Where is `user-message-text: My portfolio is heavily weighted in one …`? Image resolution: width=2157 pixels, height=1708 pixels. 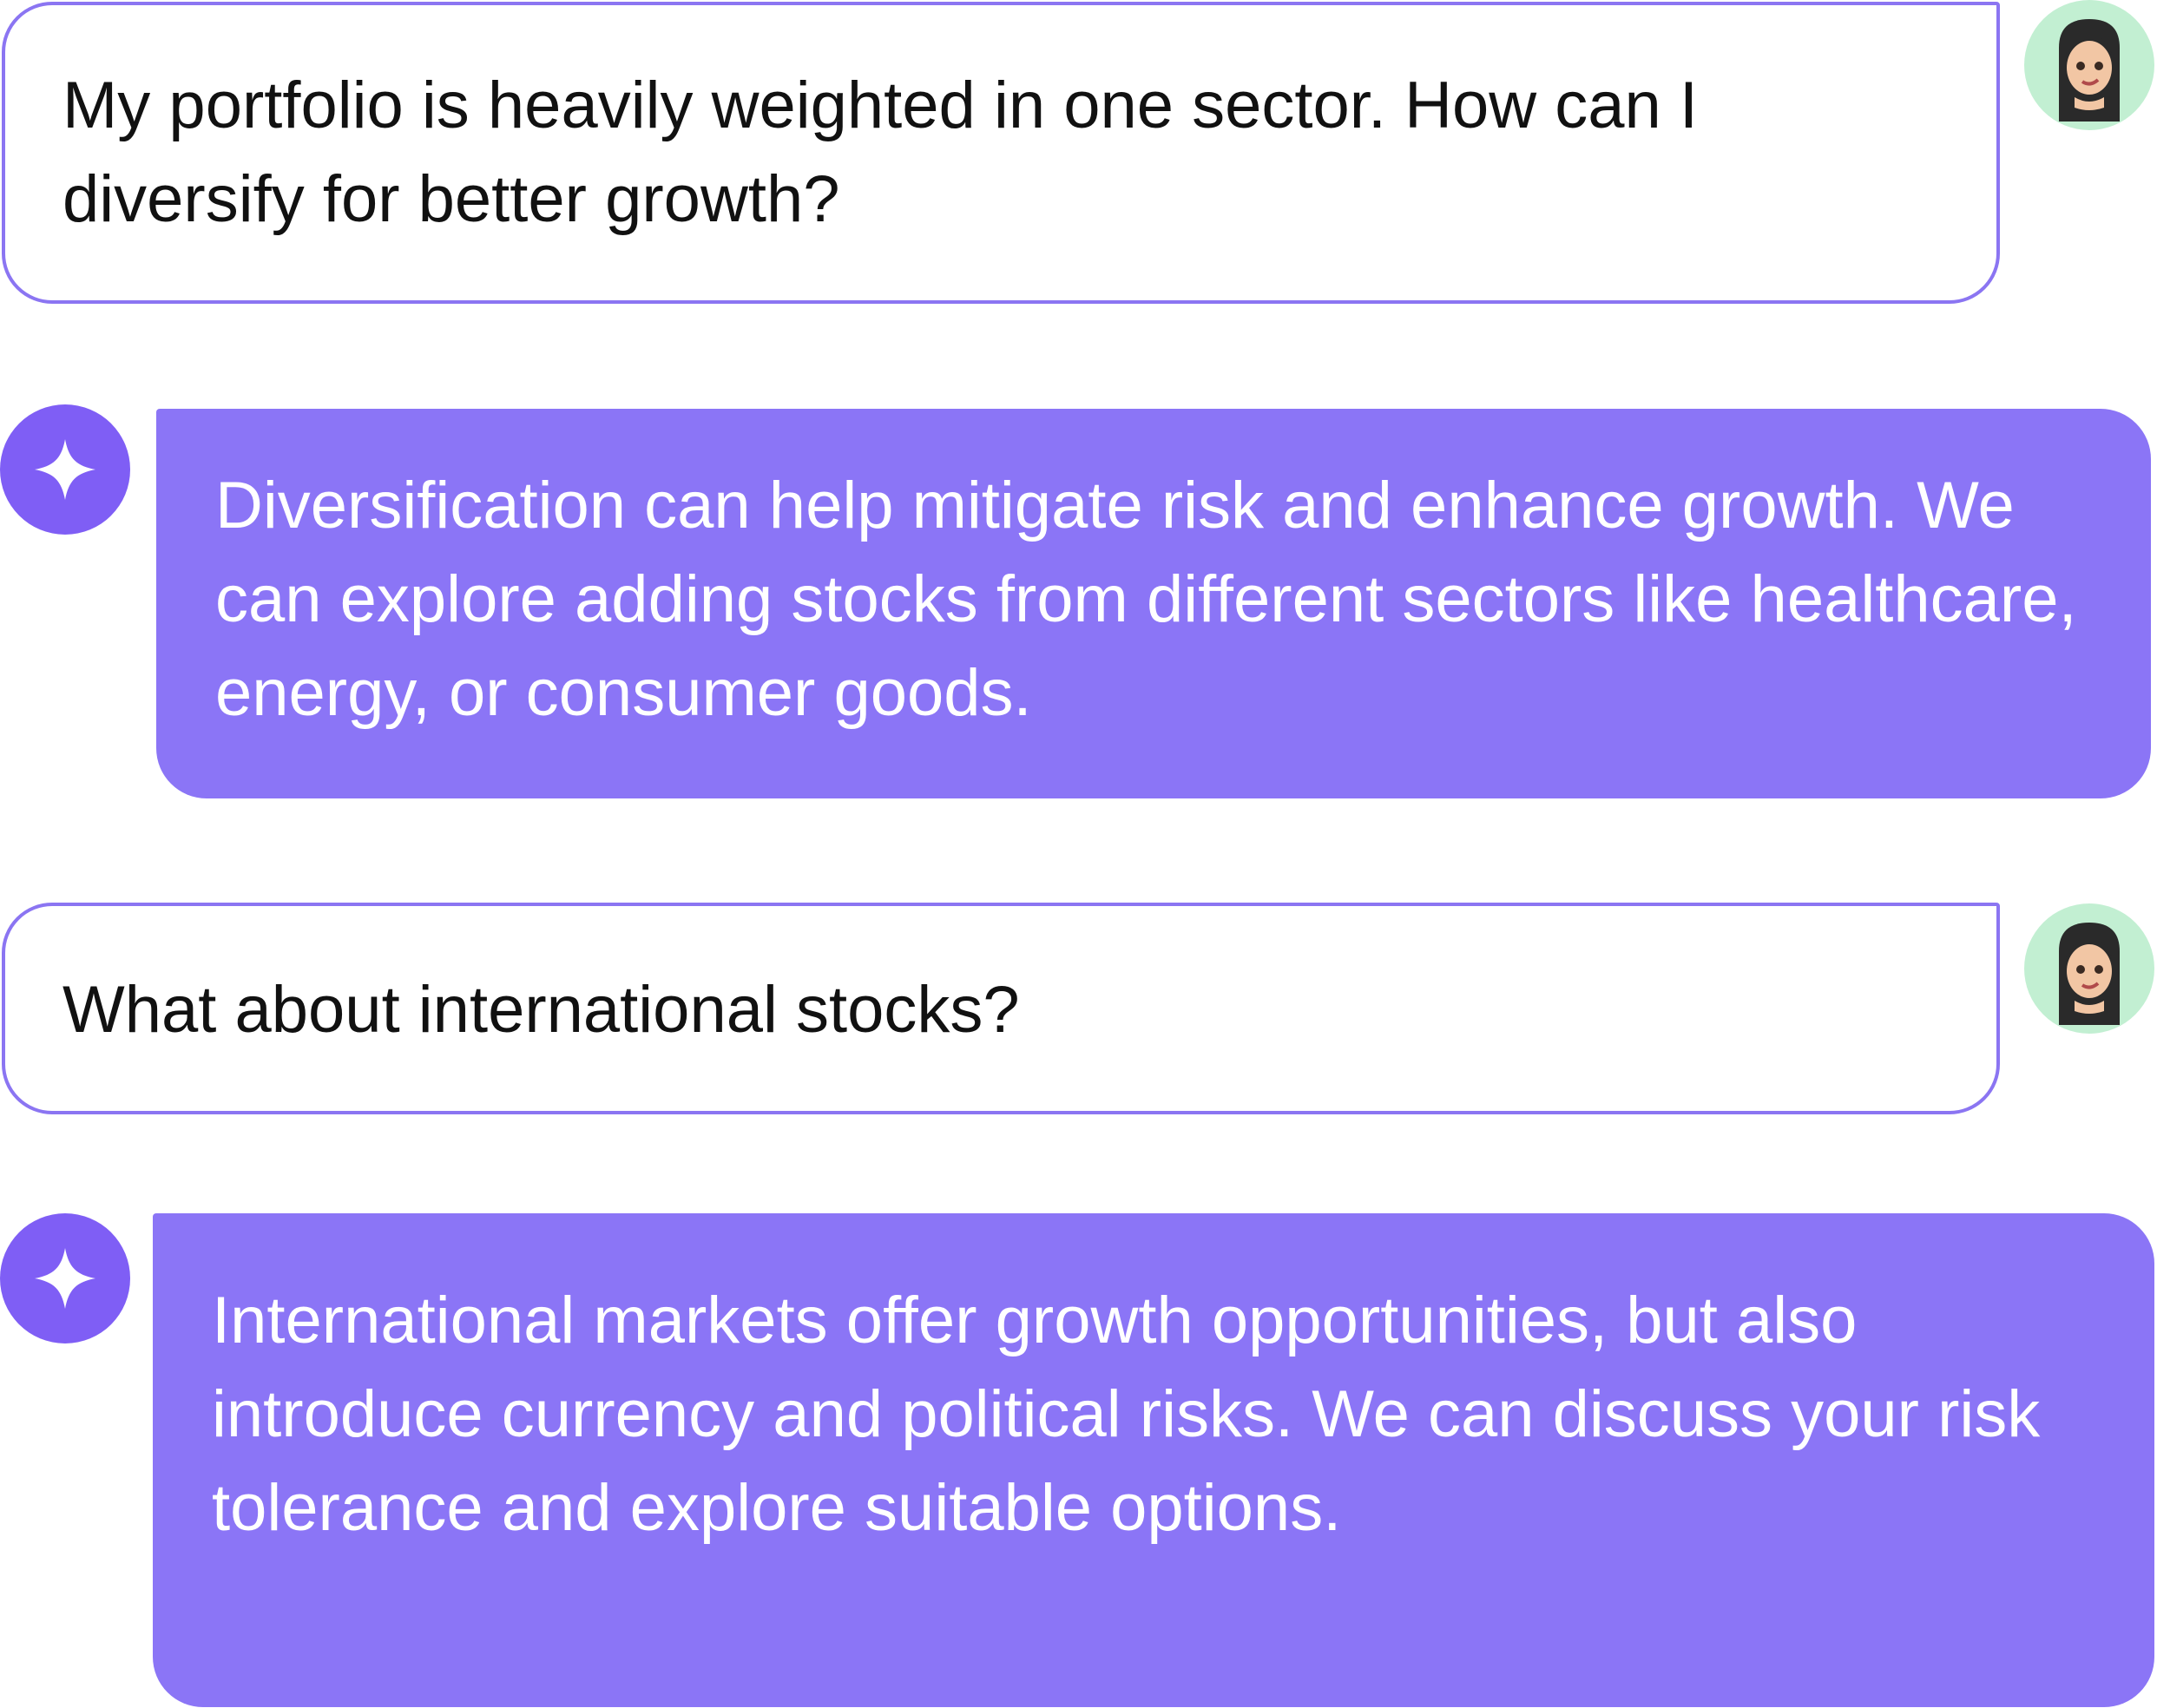
user-message-text: My portfolio is heavily weighted in one … is located at coordinates (880, 152).